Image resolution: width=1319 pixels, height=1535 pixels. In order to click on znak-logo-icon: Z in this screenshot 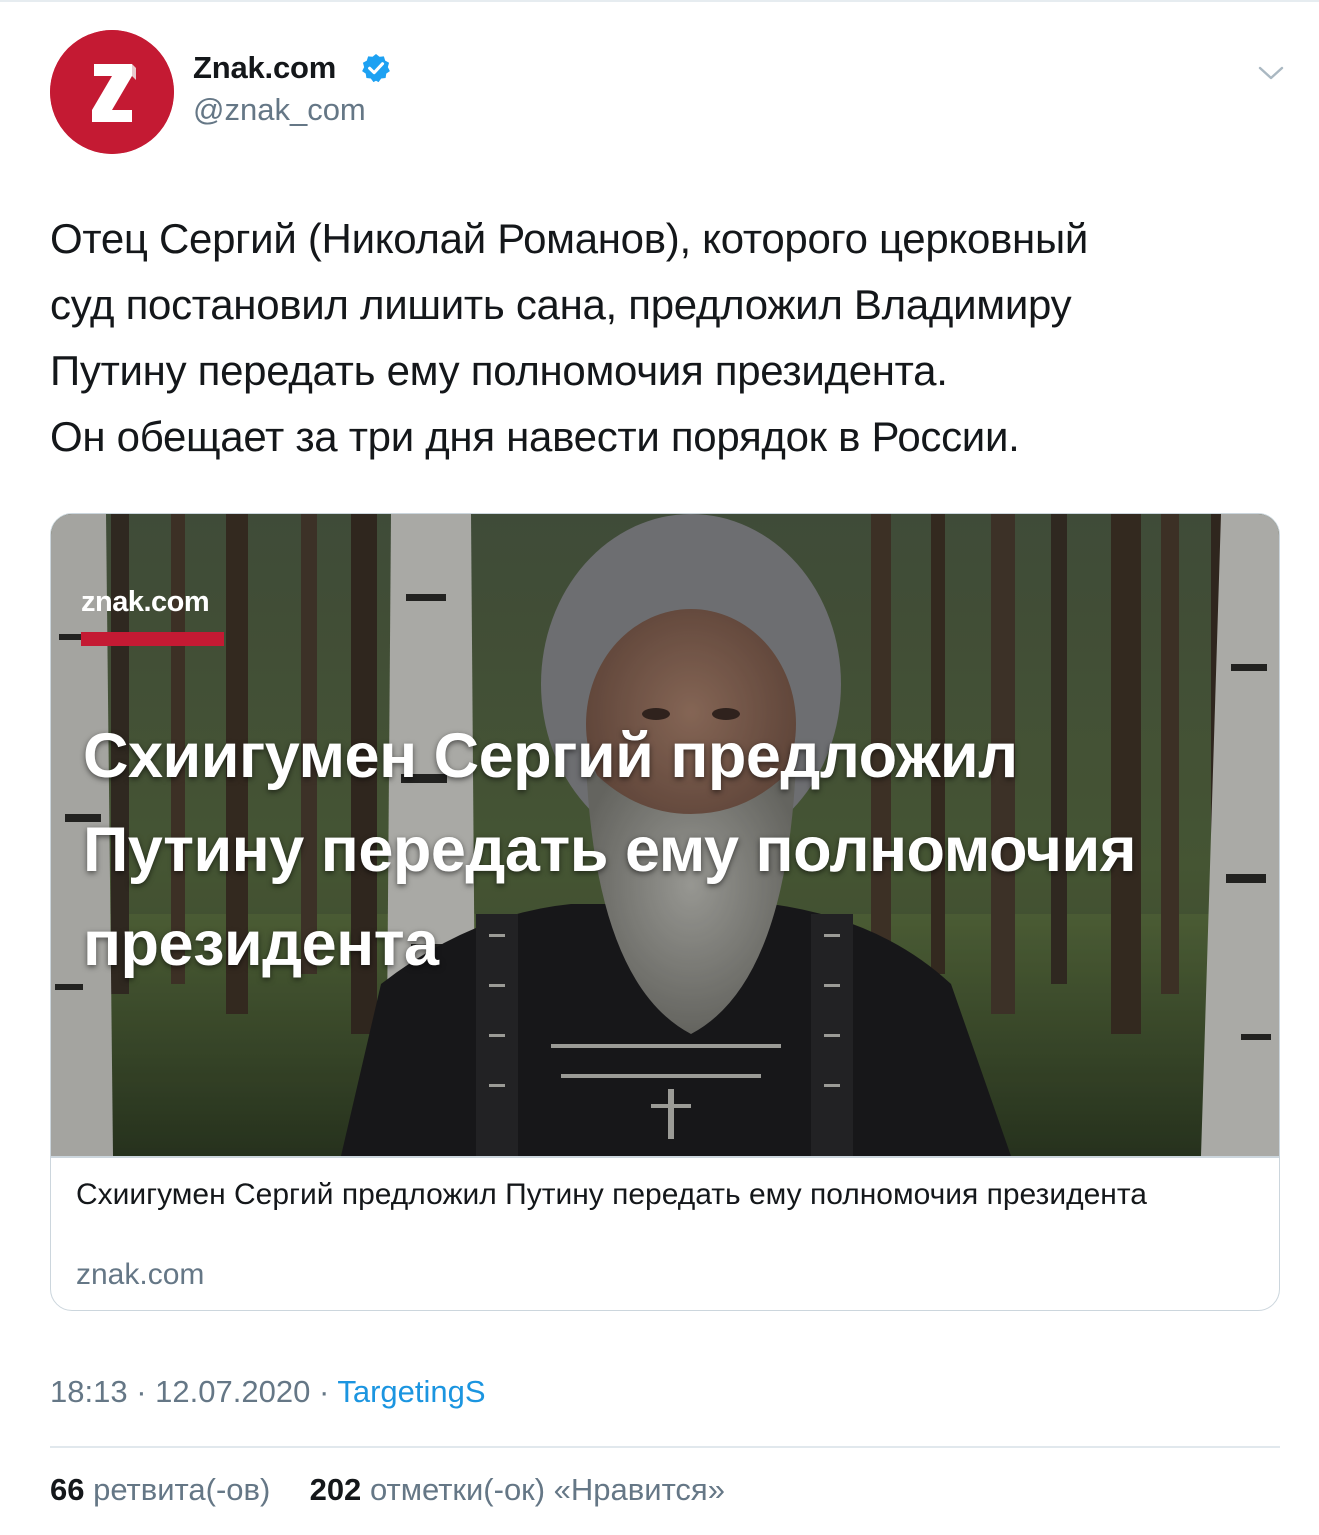, I will do `click(112, 92)`.